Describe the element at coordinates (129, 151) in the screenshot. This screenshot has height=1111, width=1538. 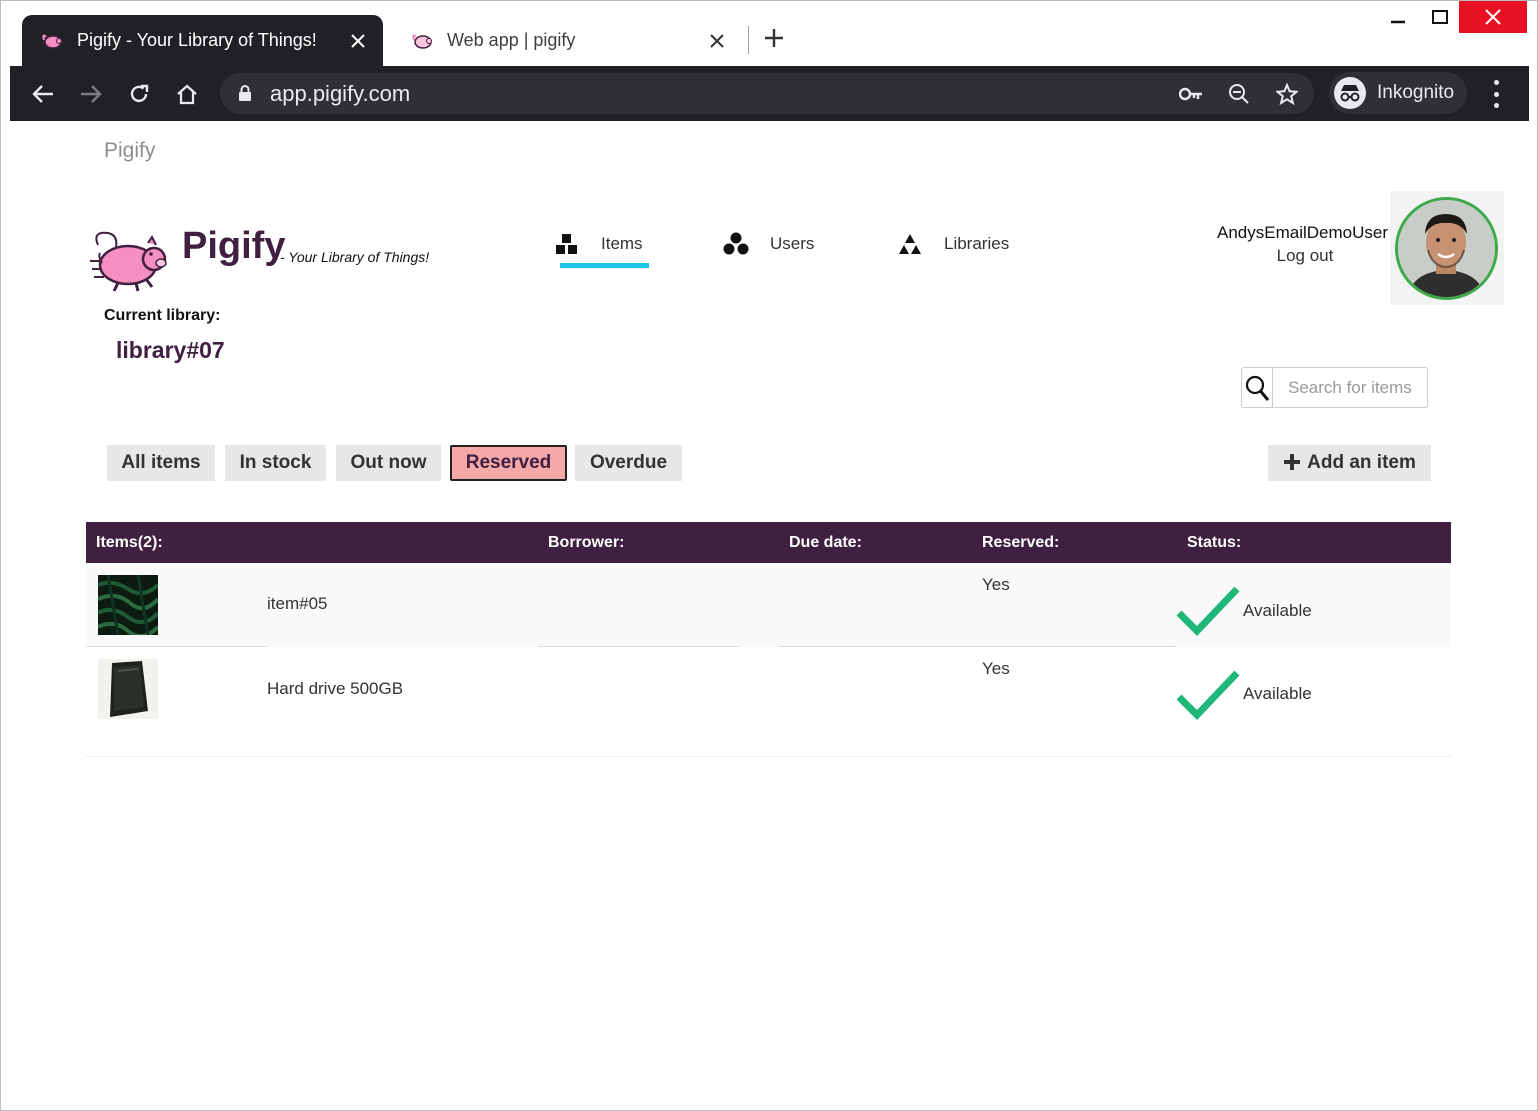
I see `navbar-brand: Pigify` at that location.